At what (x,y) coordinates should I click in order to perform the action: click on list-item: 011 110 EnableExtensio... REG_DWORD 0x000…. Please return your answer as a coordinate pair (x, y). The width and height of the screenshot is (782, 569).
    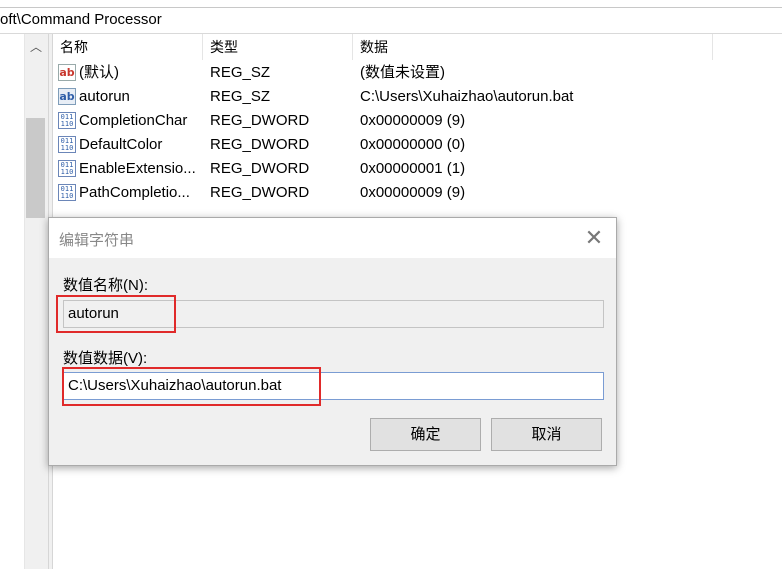
    Looking at the image, I should click on (383, 169).